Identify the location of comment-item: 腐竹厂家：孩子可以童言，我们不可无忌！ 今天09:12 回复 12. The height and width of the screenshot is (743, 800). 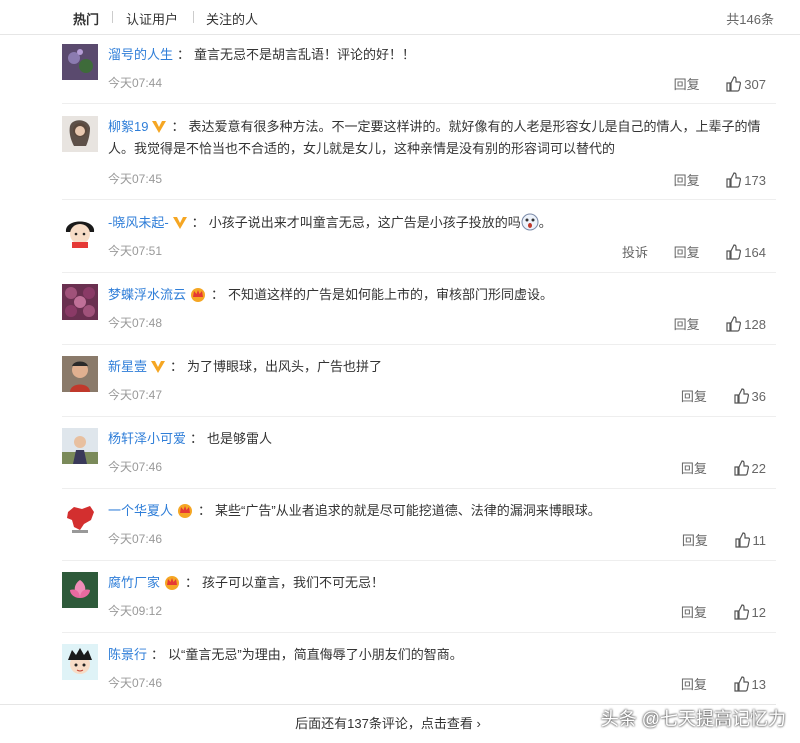
(419, 608).